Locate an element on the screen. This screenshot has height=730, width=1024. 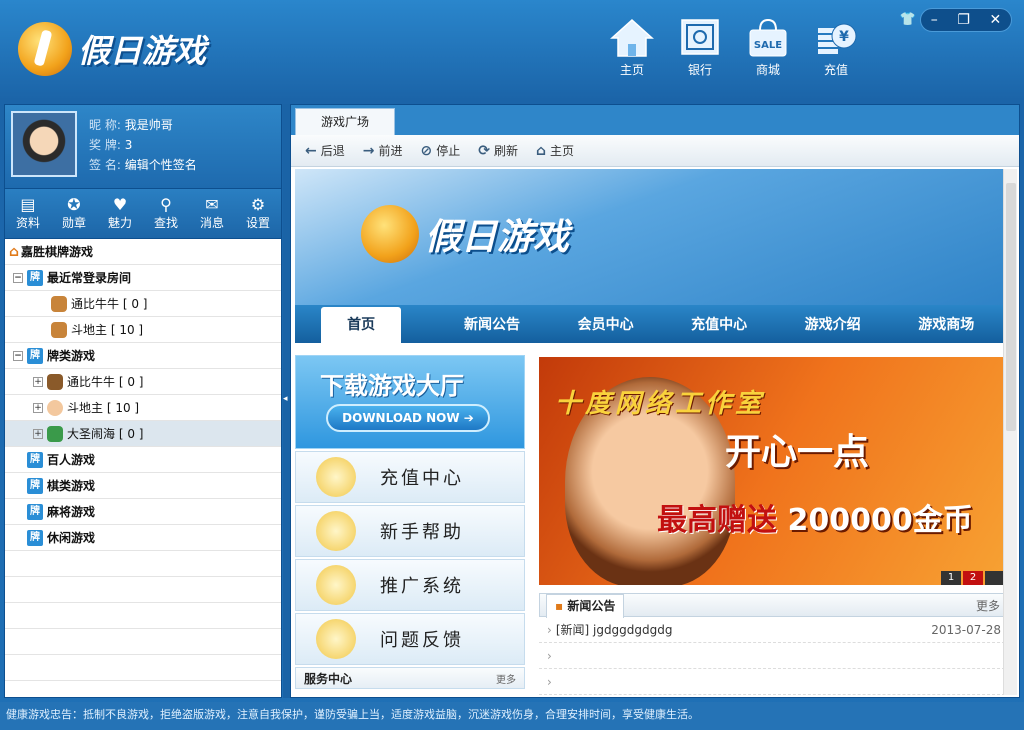
tree-group: 牌 百人游戏 is located at coordinates (143, 460).